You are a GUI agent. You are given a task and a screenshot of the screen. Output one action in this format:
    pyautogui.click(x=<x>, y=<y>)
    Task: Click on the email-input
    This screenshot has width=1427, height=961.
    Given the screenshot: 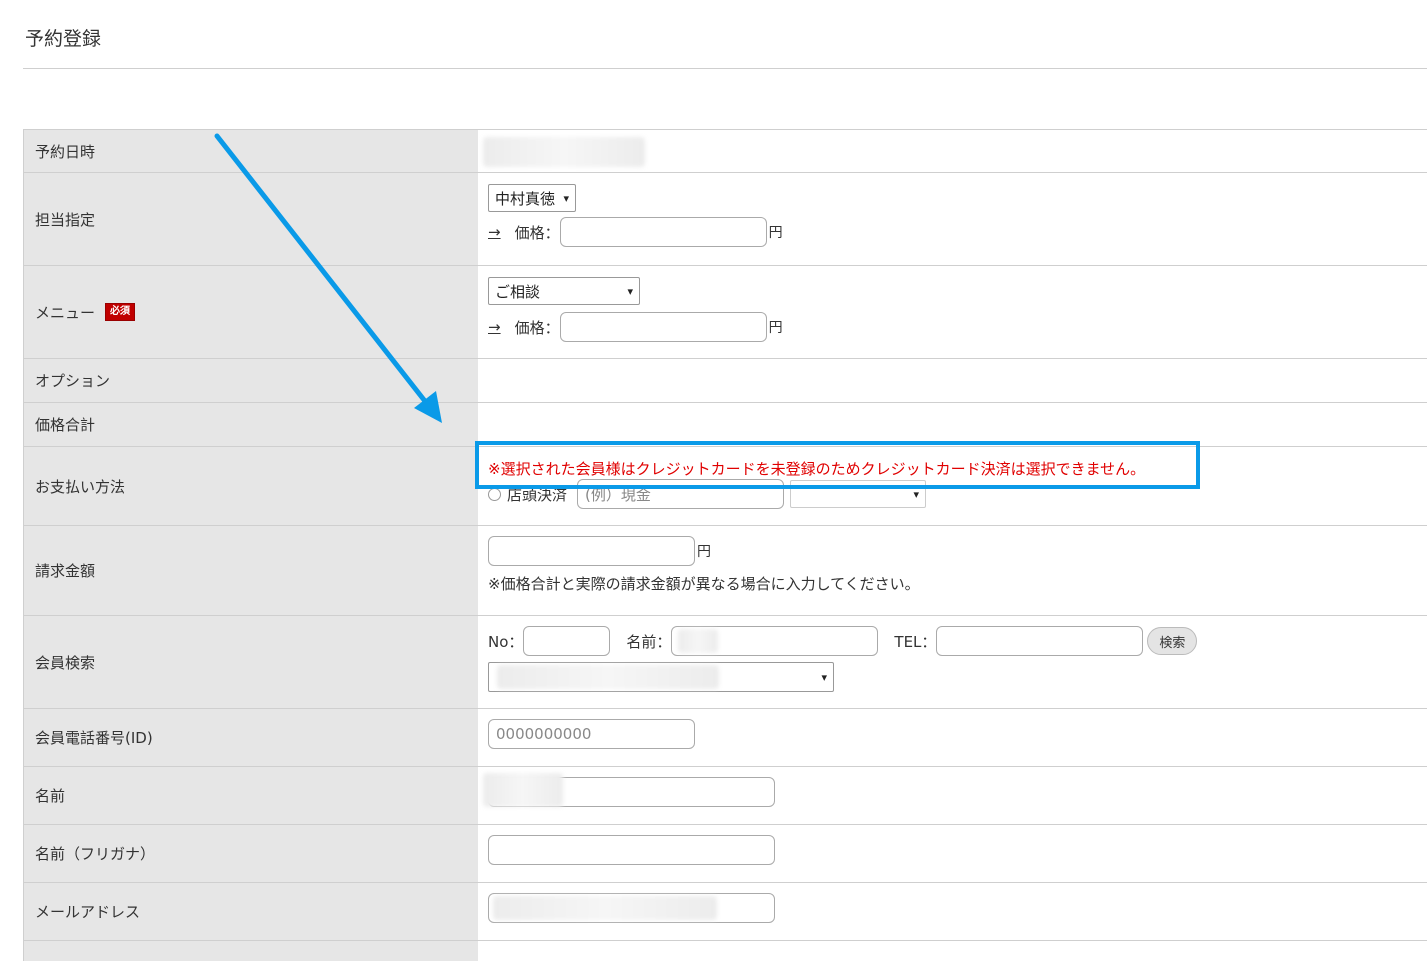 What is the action you would take?
    pyautogui.click(x=631, y=908)
    